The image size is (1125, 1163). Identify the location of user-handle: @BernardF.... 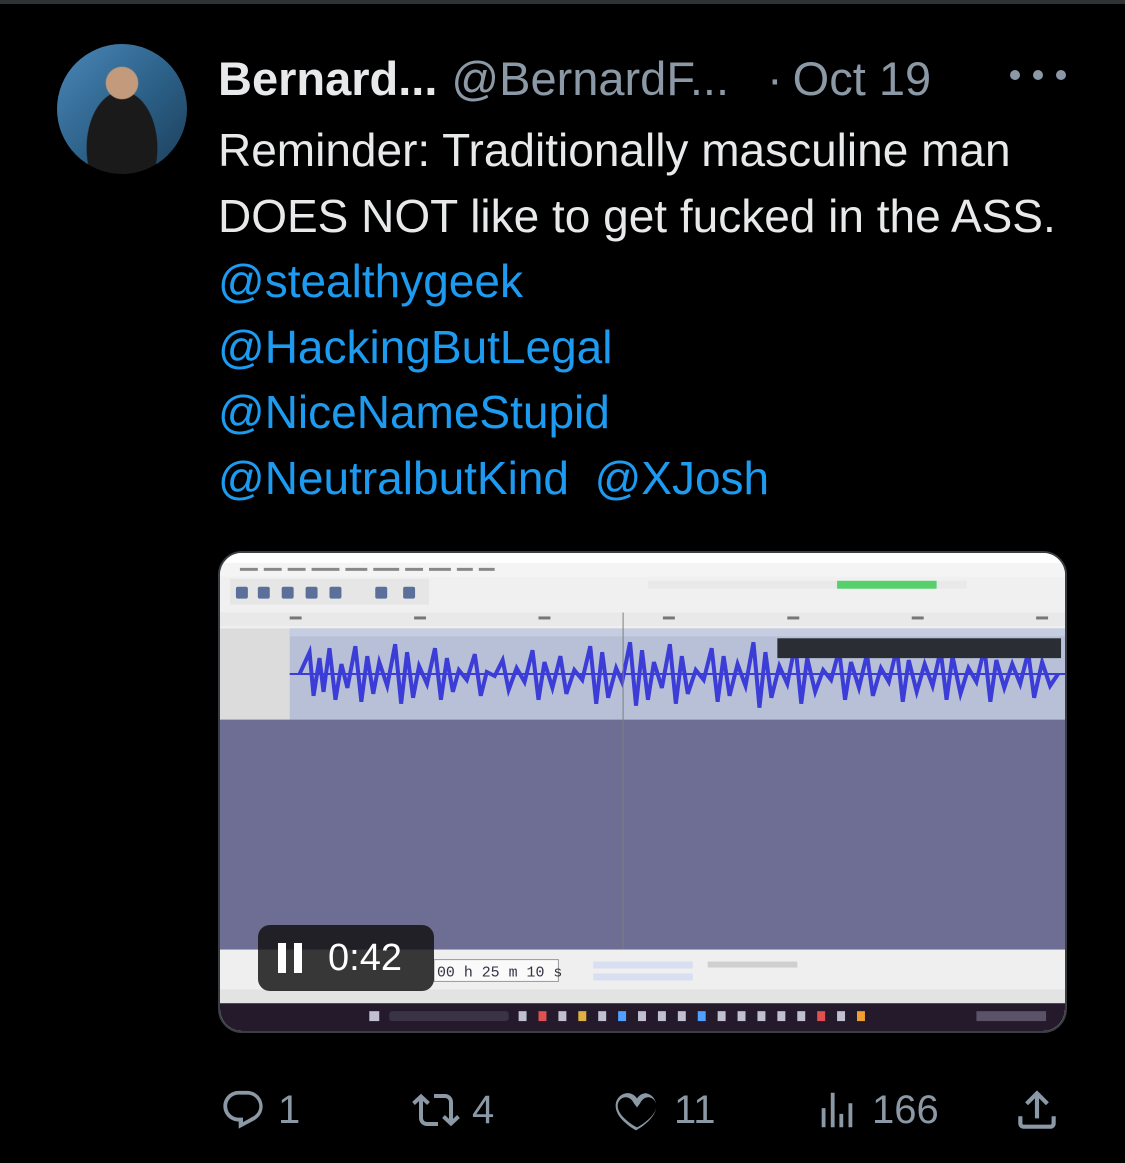
(590, 78).